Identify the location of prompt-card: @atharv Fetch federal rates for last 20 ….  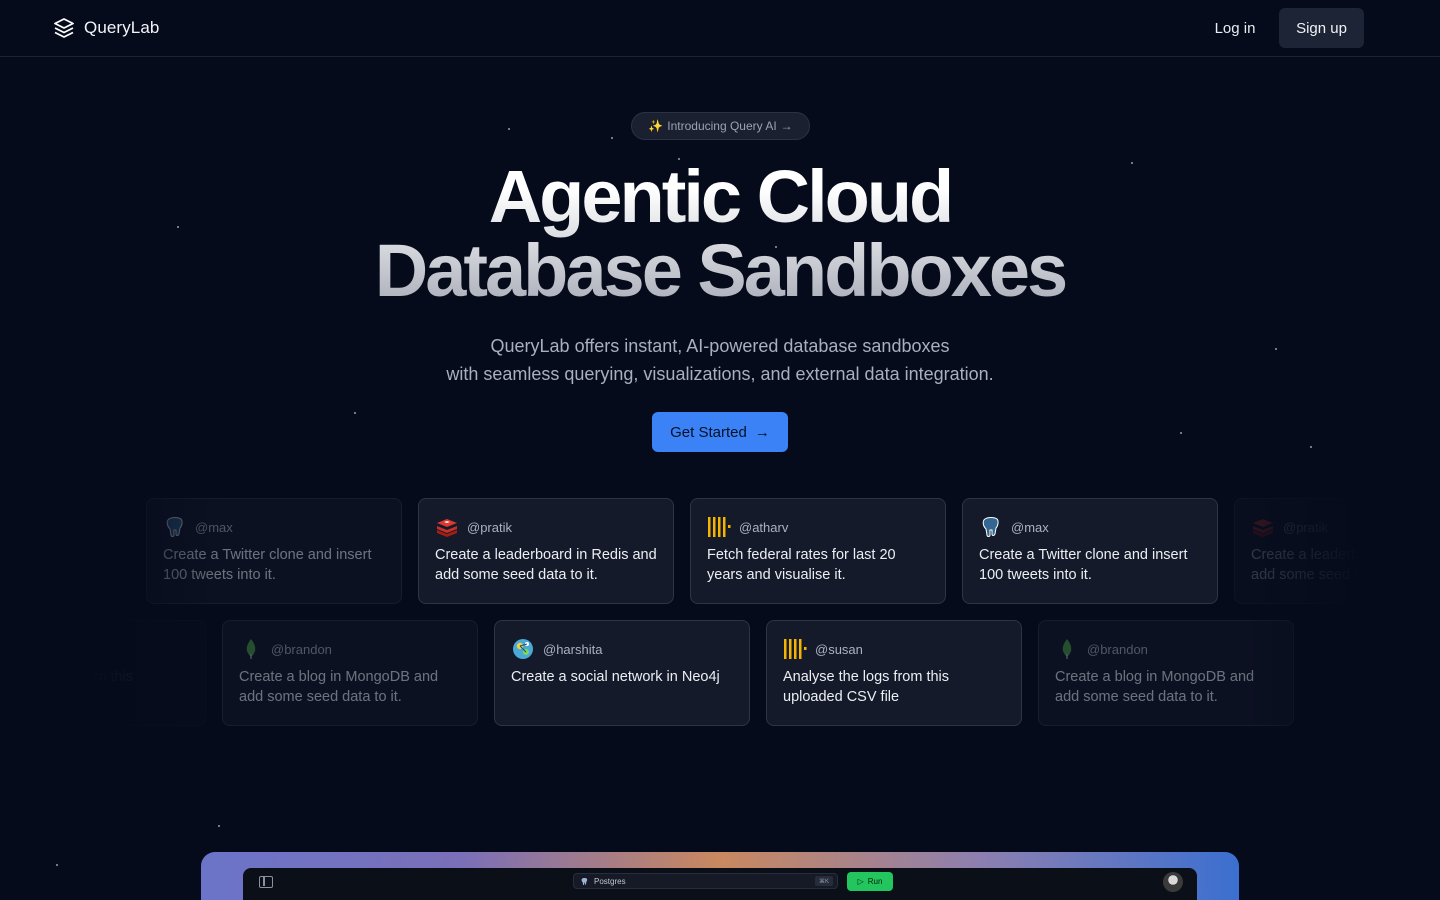
(818, 551).